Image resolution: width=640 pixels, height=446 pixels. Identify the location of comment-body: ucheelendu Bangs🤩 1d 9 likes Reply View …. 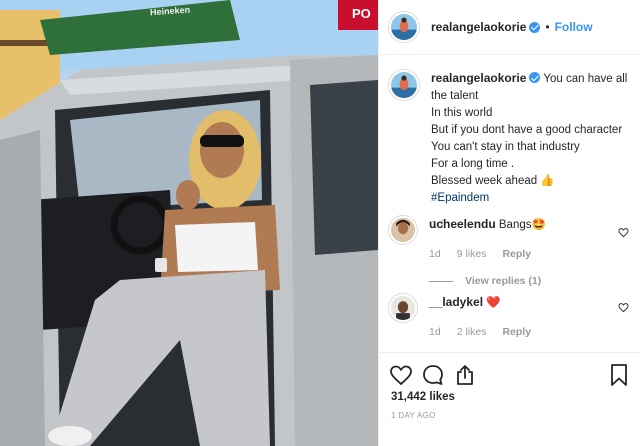
(519, 253).